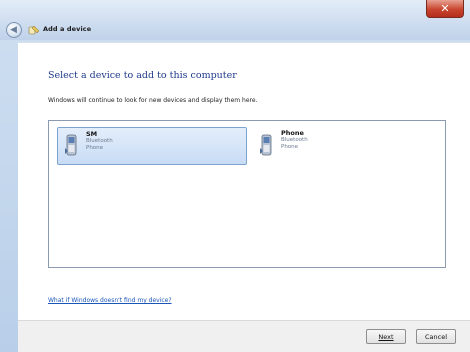 The image size is (470, 352). I want to click on cancel-button: Cancel, so click(436, 336).